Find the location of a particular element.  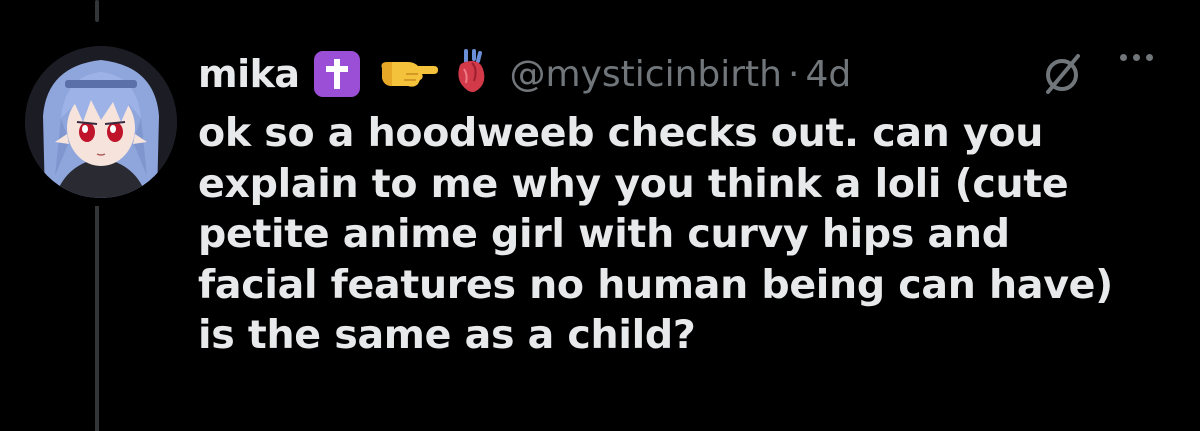

thread-connector-top is located at coordinates (97, 11).